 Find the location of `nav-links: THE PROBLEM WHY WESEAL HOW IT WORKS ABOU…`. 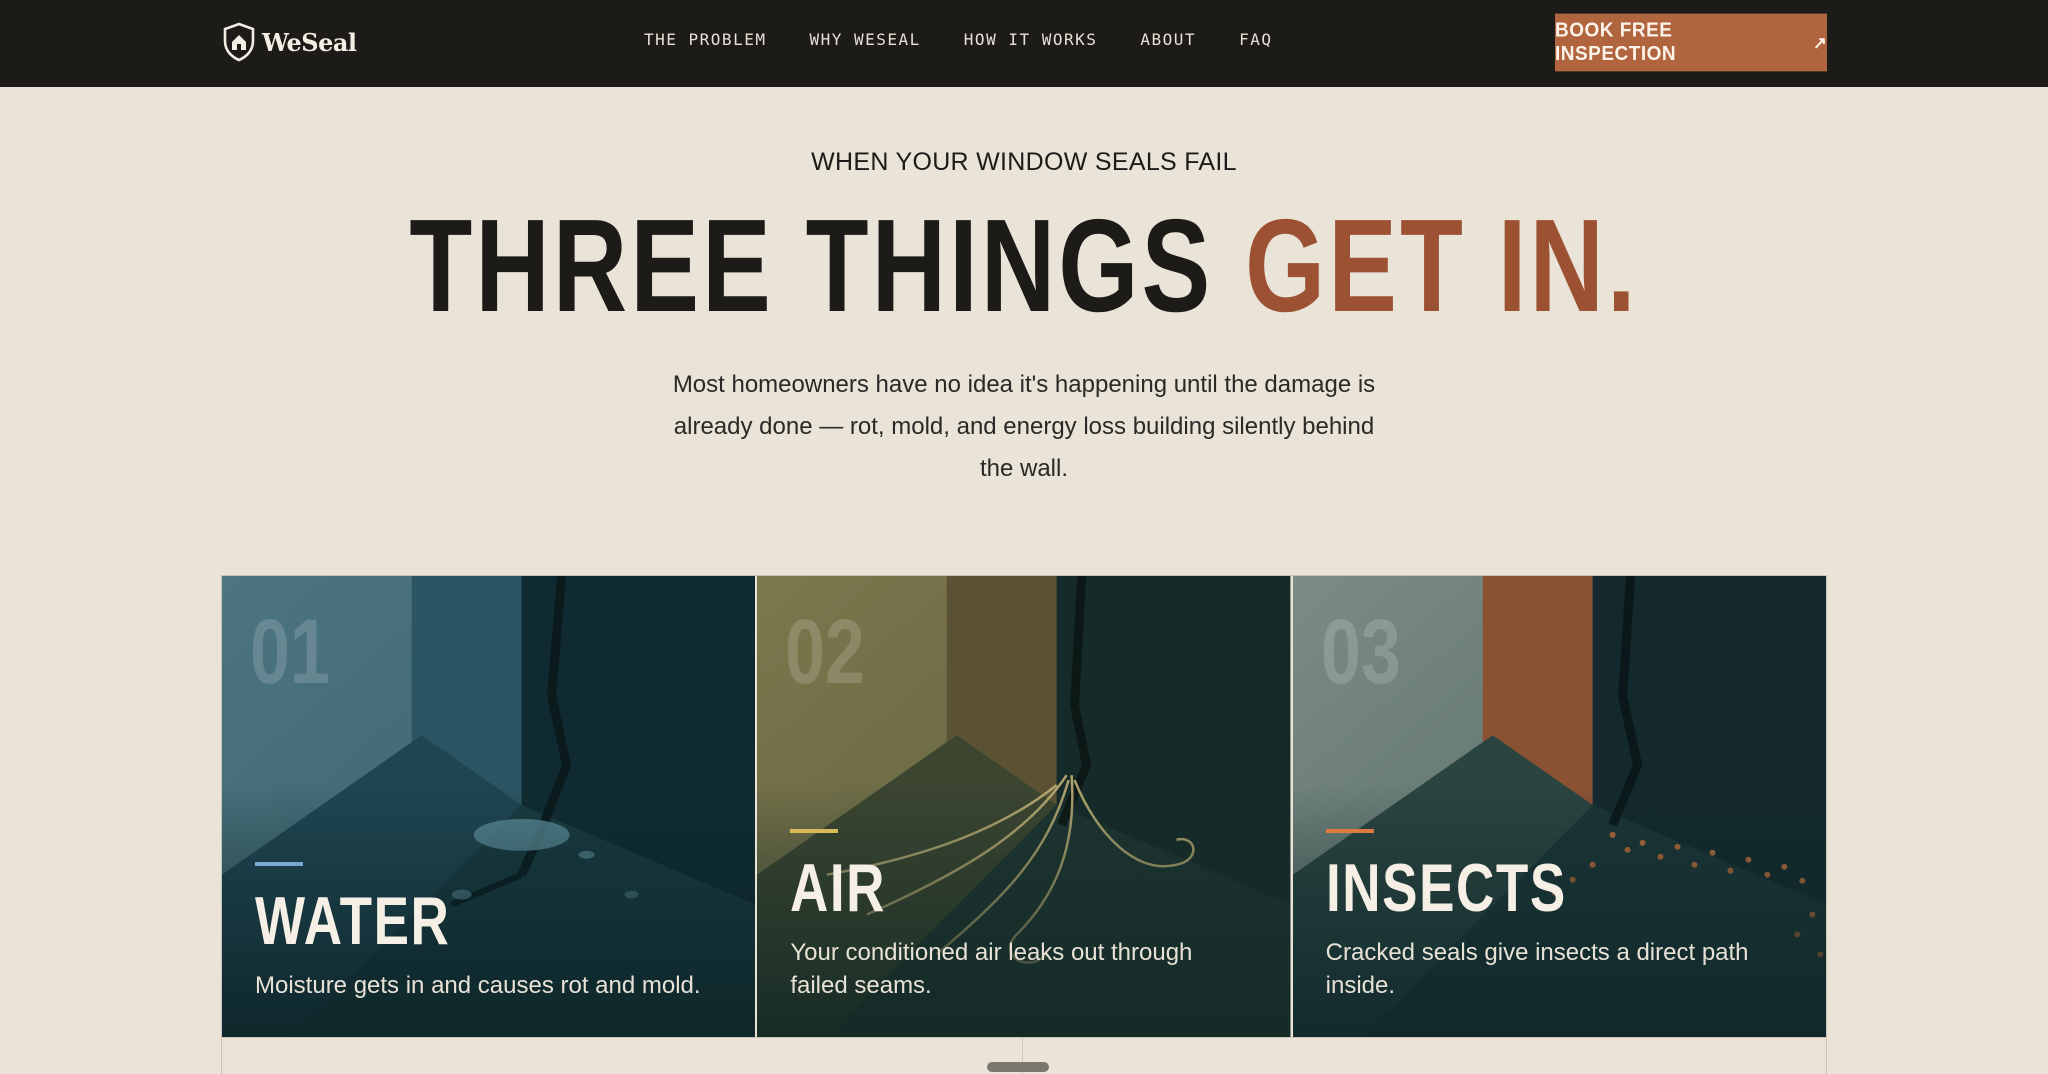

nav-links: THE PROBLEM WHY WESEAL HOW IT WORKS ABOU… is located at coordinates (979, 39).